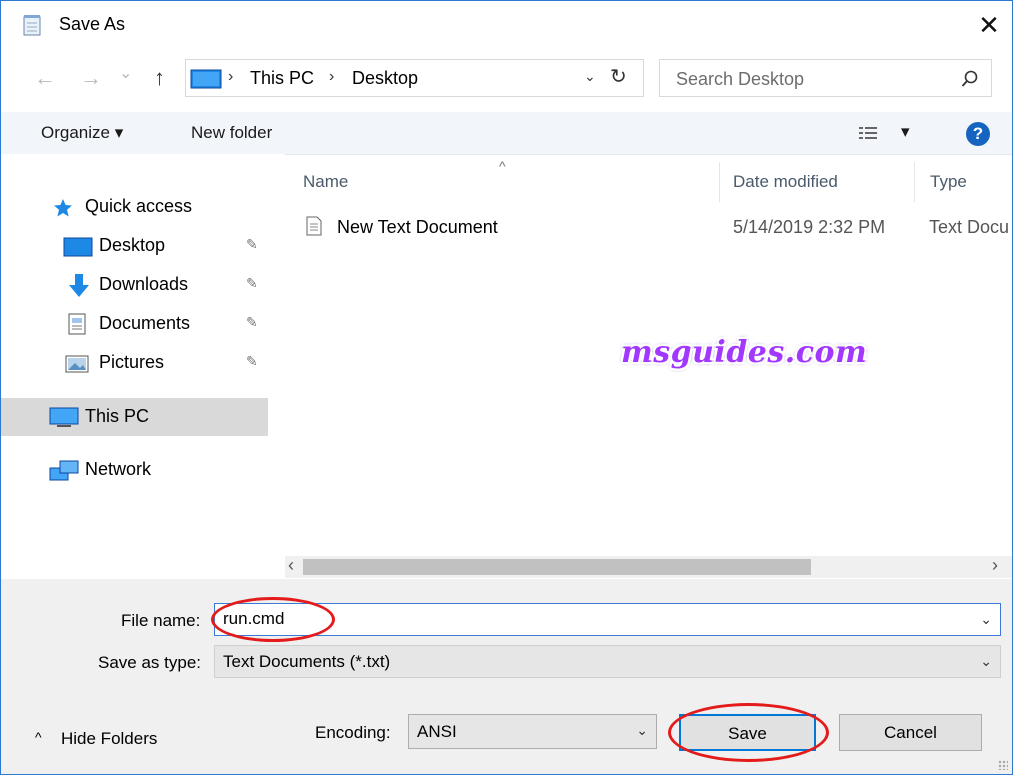  I want to click on documents-icon, so click(77, 324).